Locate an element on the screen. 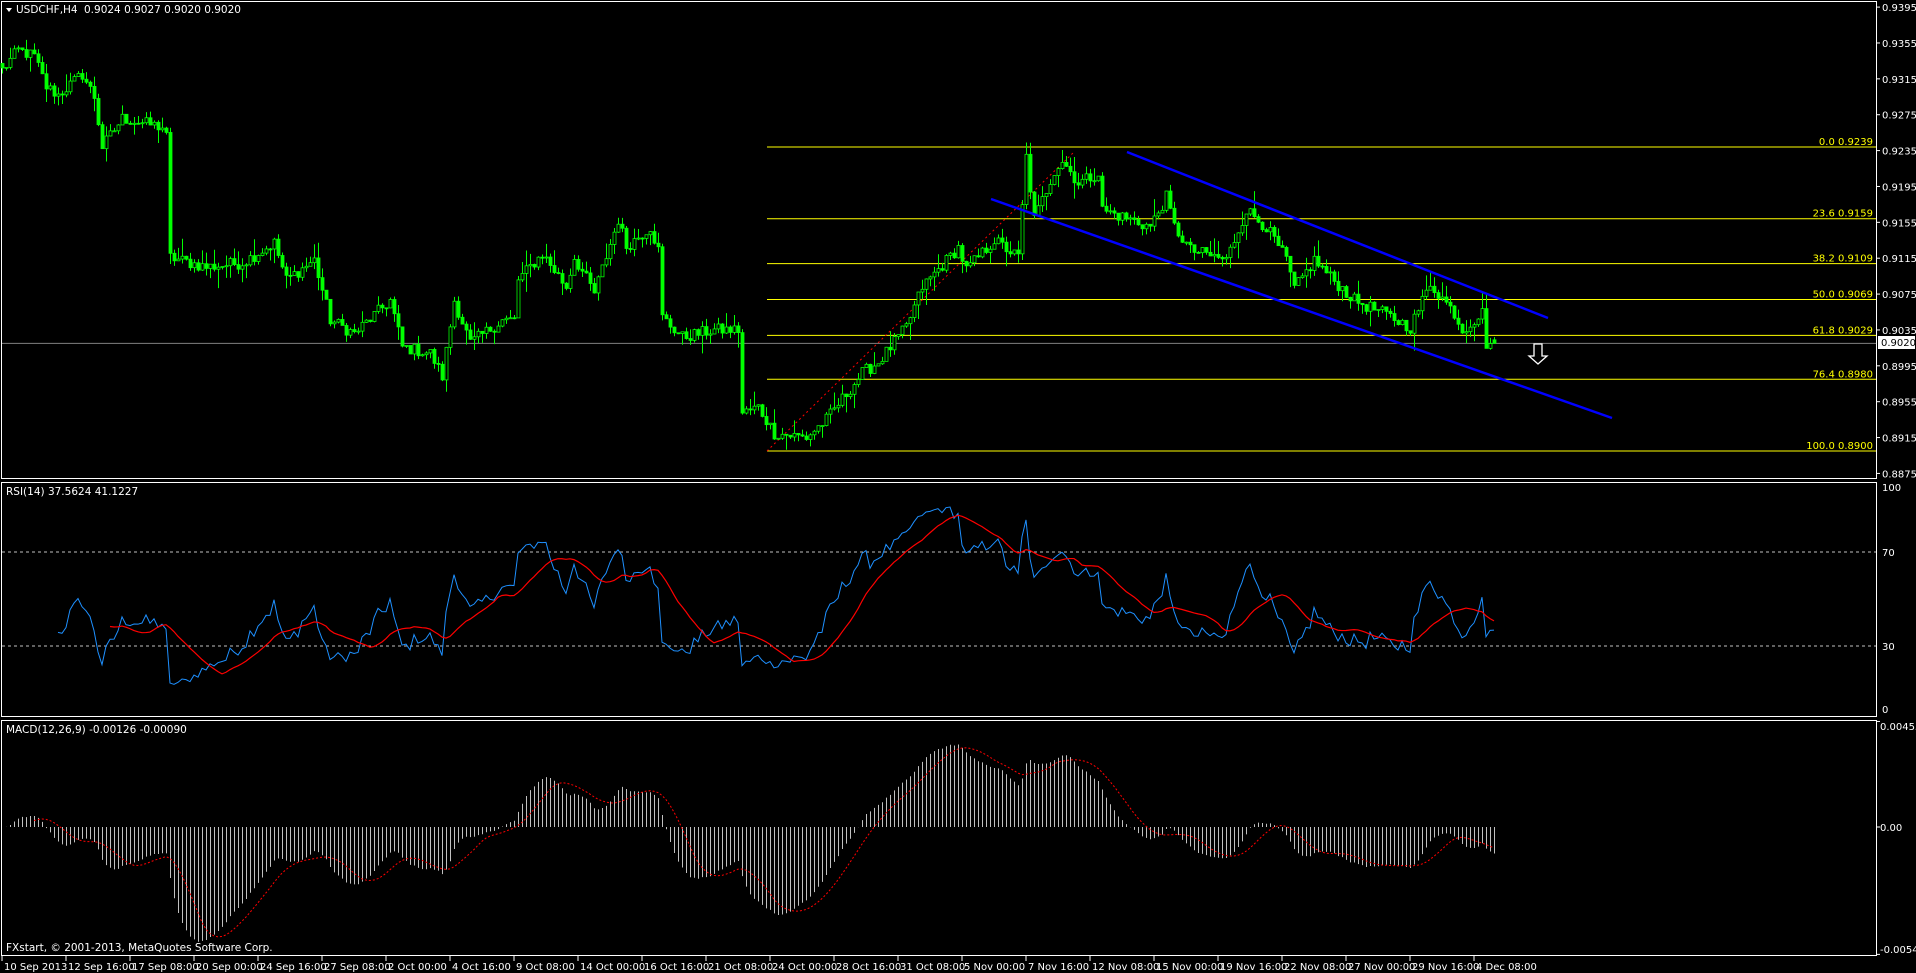 The width and height of the screenshot is (1916, 973). time-tick-label: 21 Oct 08:00 is located at coordinates (740, 967).